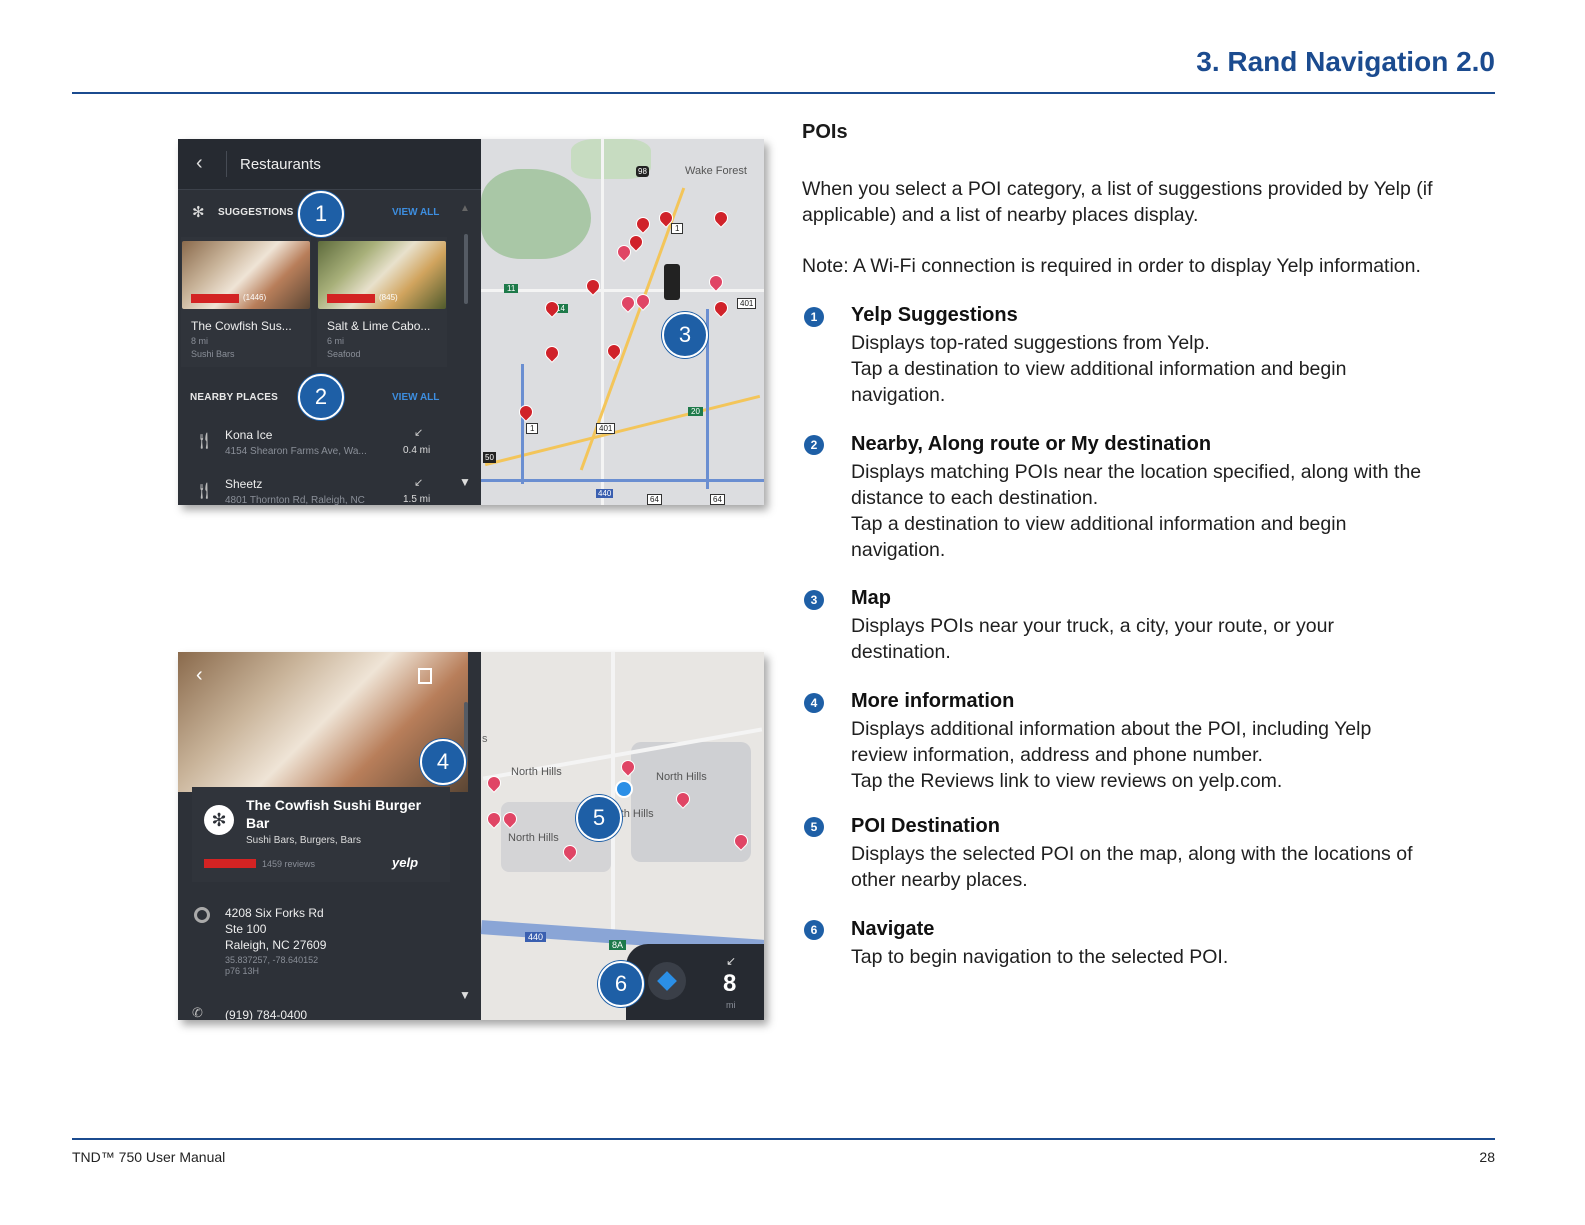 This screenshot has width=1585, height=1225. Describe the element at coordinates (336, 341) in the screenshot. I see `card-distance: 6 mi` at that location.